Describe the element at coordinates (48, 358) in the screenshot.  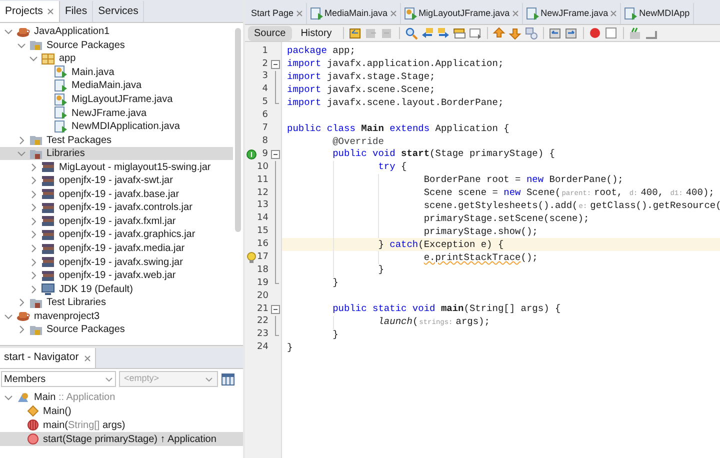
I see `navigator-tab: start - Navigator` at that location.